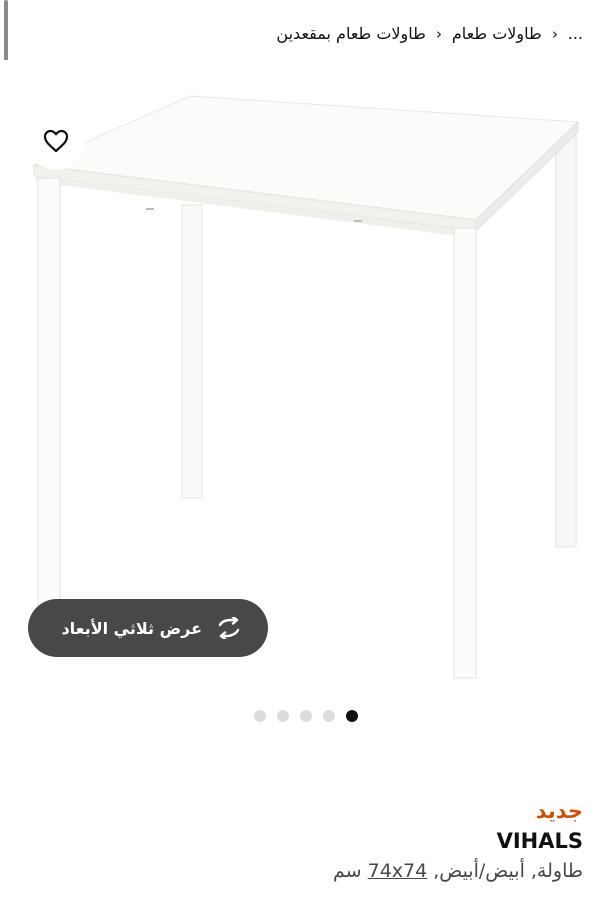 This screenshot has width=611, height=900. What do you see at coordinates (458, 841) in the screenshot?
I see `product-info: جديد VIHALS طاولة, أبيض/أبيض, 74x74 سم` at bounding box center [458, 841].